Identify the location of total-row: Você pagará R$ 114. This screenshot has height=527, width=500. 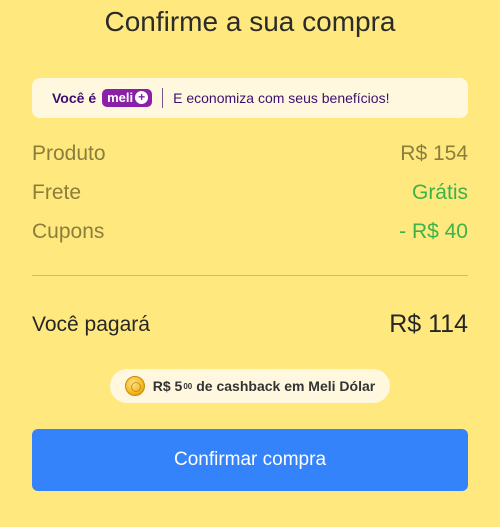
(250, 324).